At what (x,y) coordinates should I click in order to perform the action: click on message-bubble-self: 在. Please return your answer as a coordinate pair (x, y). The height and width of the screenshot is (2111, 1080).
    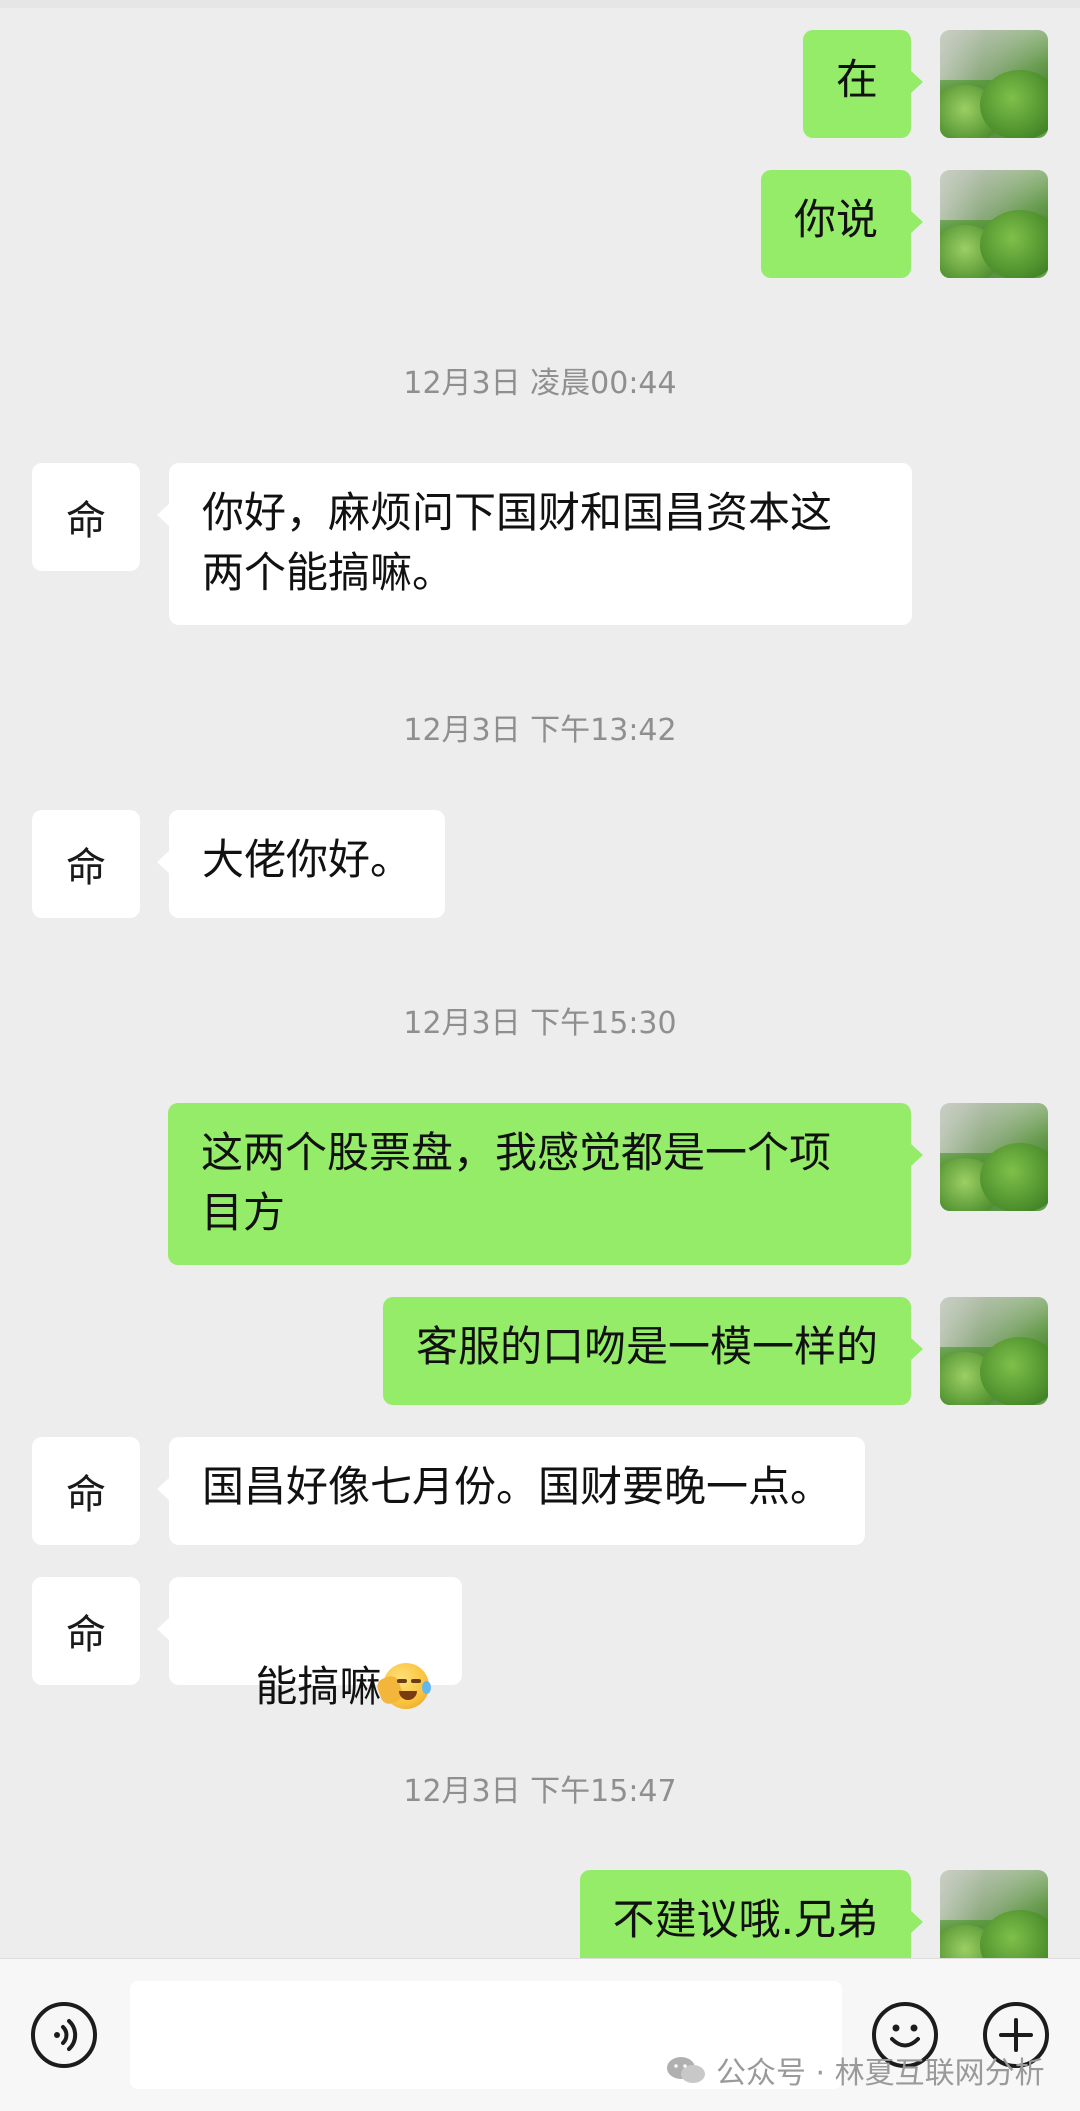
    Looking at the image, I should click on (863, 84).